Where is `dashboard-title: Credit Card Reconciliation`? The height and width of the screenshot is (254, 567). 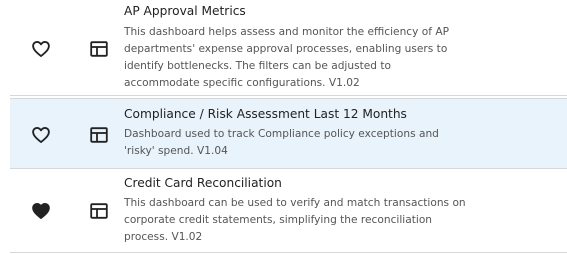
dashboard-title: Credit Card Reconciliation is located at coordinates (203, 183).